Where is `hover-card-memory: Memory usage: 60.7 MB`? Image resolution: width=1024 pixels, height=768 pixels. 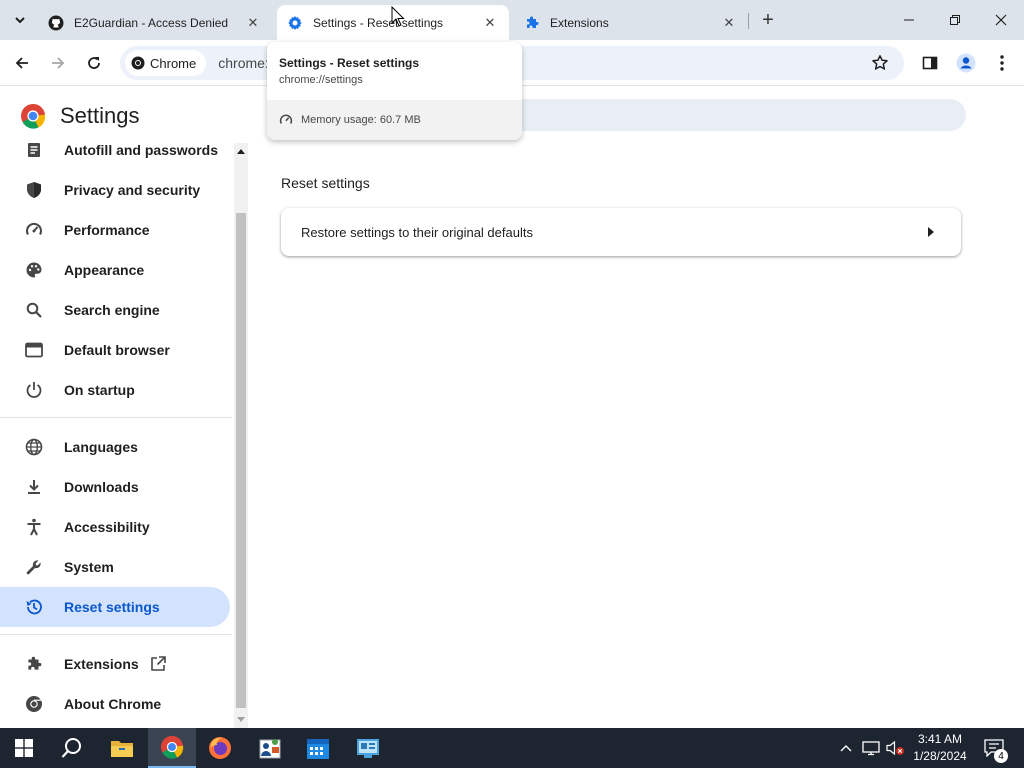 hover-card-memory: Memory usage: 60.7 MB is located at coordinates (394, 120).